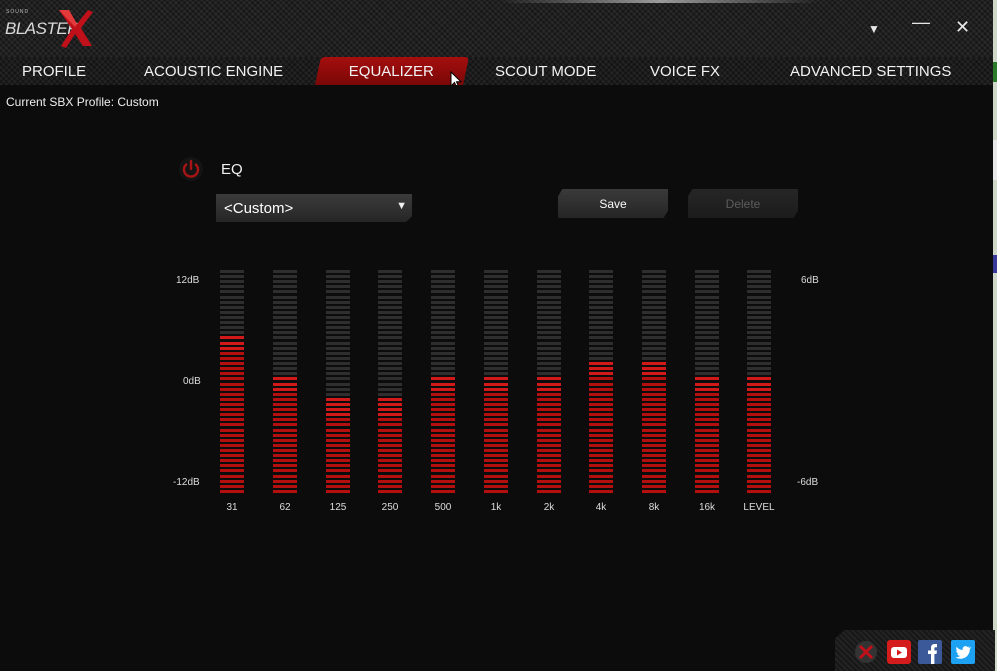 Image resolution: width=997 pixels, height=671 pixels. Describe the element at coordinates (655, 382) in the screenshot. I see `eq-band-slider-8k` at that location.